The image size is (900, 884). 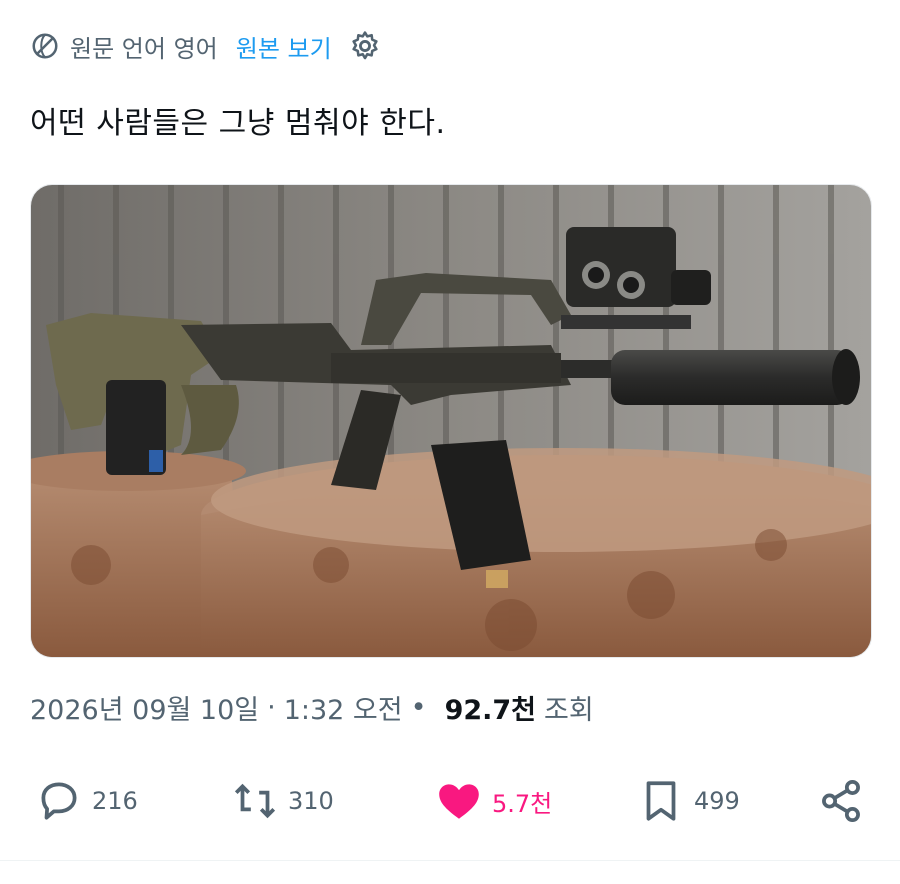 I want to click on show-original-link: 원본 보기, so click(x=284, y=46).